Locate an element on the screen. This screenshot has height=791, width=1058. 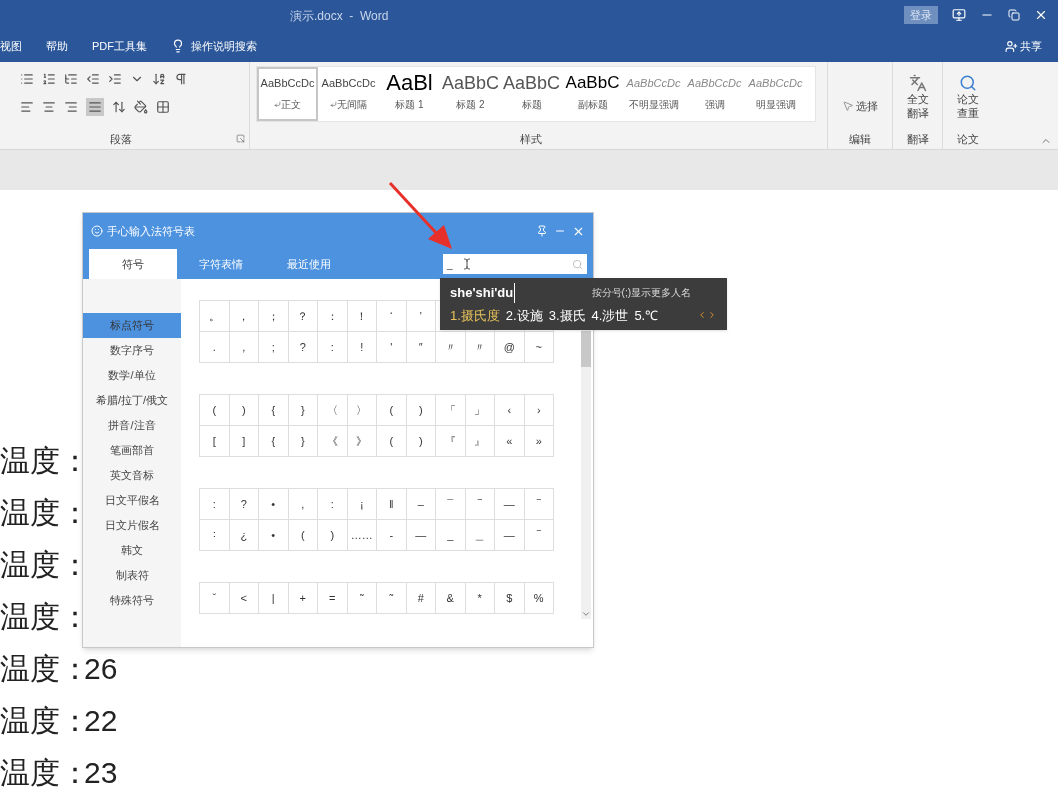
symbol-cell: ] is located at coordinates (244, 441).